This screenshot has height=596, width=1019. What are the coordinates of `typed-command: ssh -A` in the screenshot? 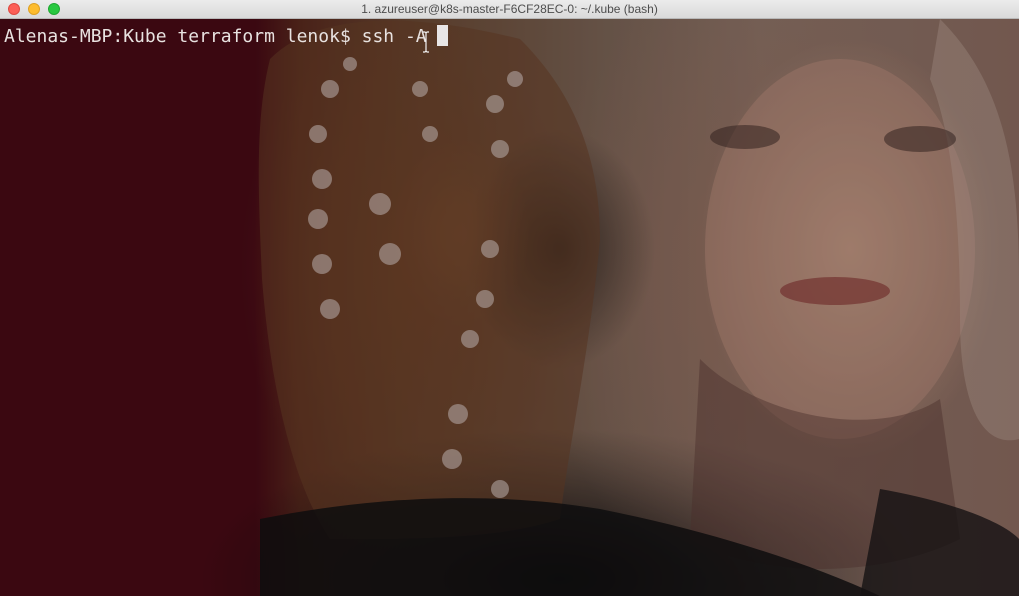 It's located at (394, 36).